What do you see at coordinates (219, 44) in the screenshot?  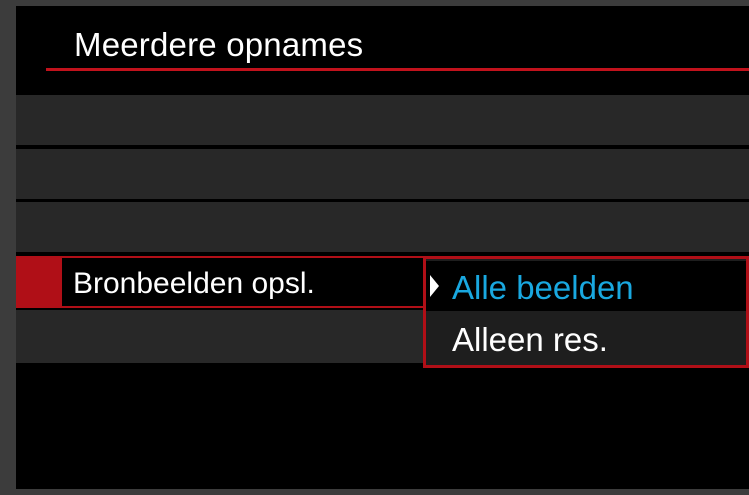 I see `page-title: Meerdere opnames` at bounding box center [219, 44].